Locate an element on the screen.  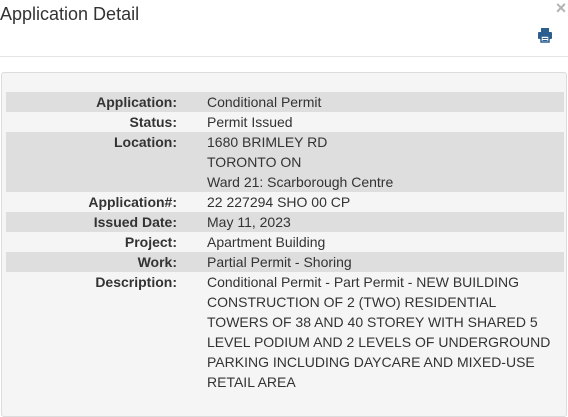
description-label: Description: is located at coordinates (136, 282).